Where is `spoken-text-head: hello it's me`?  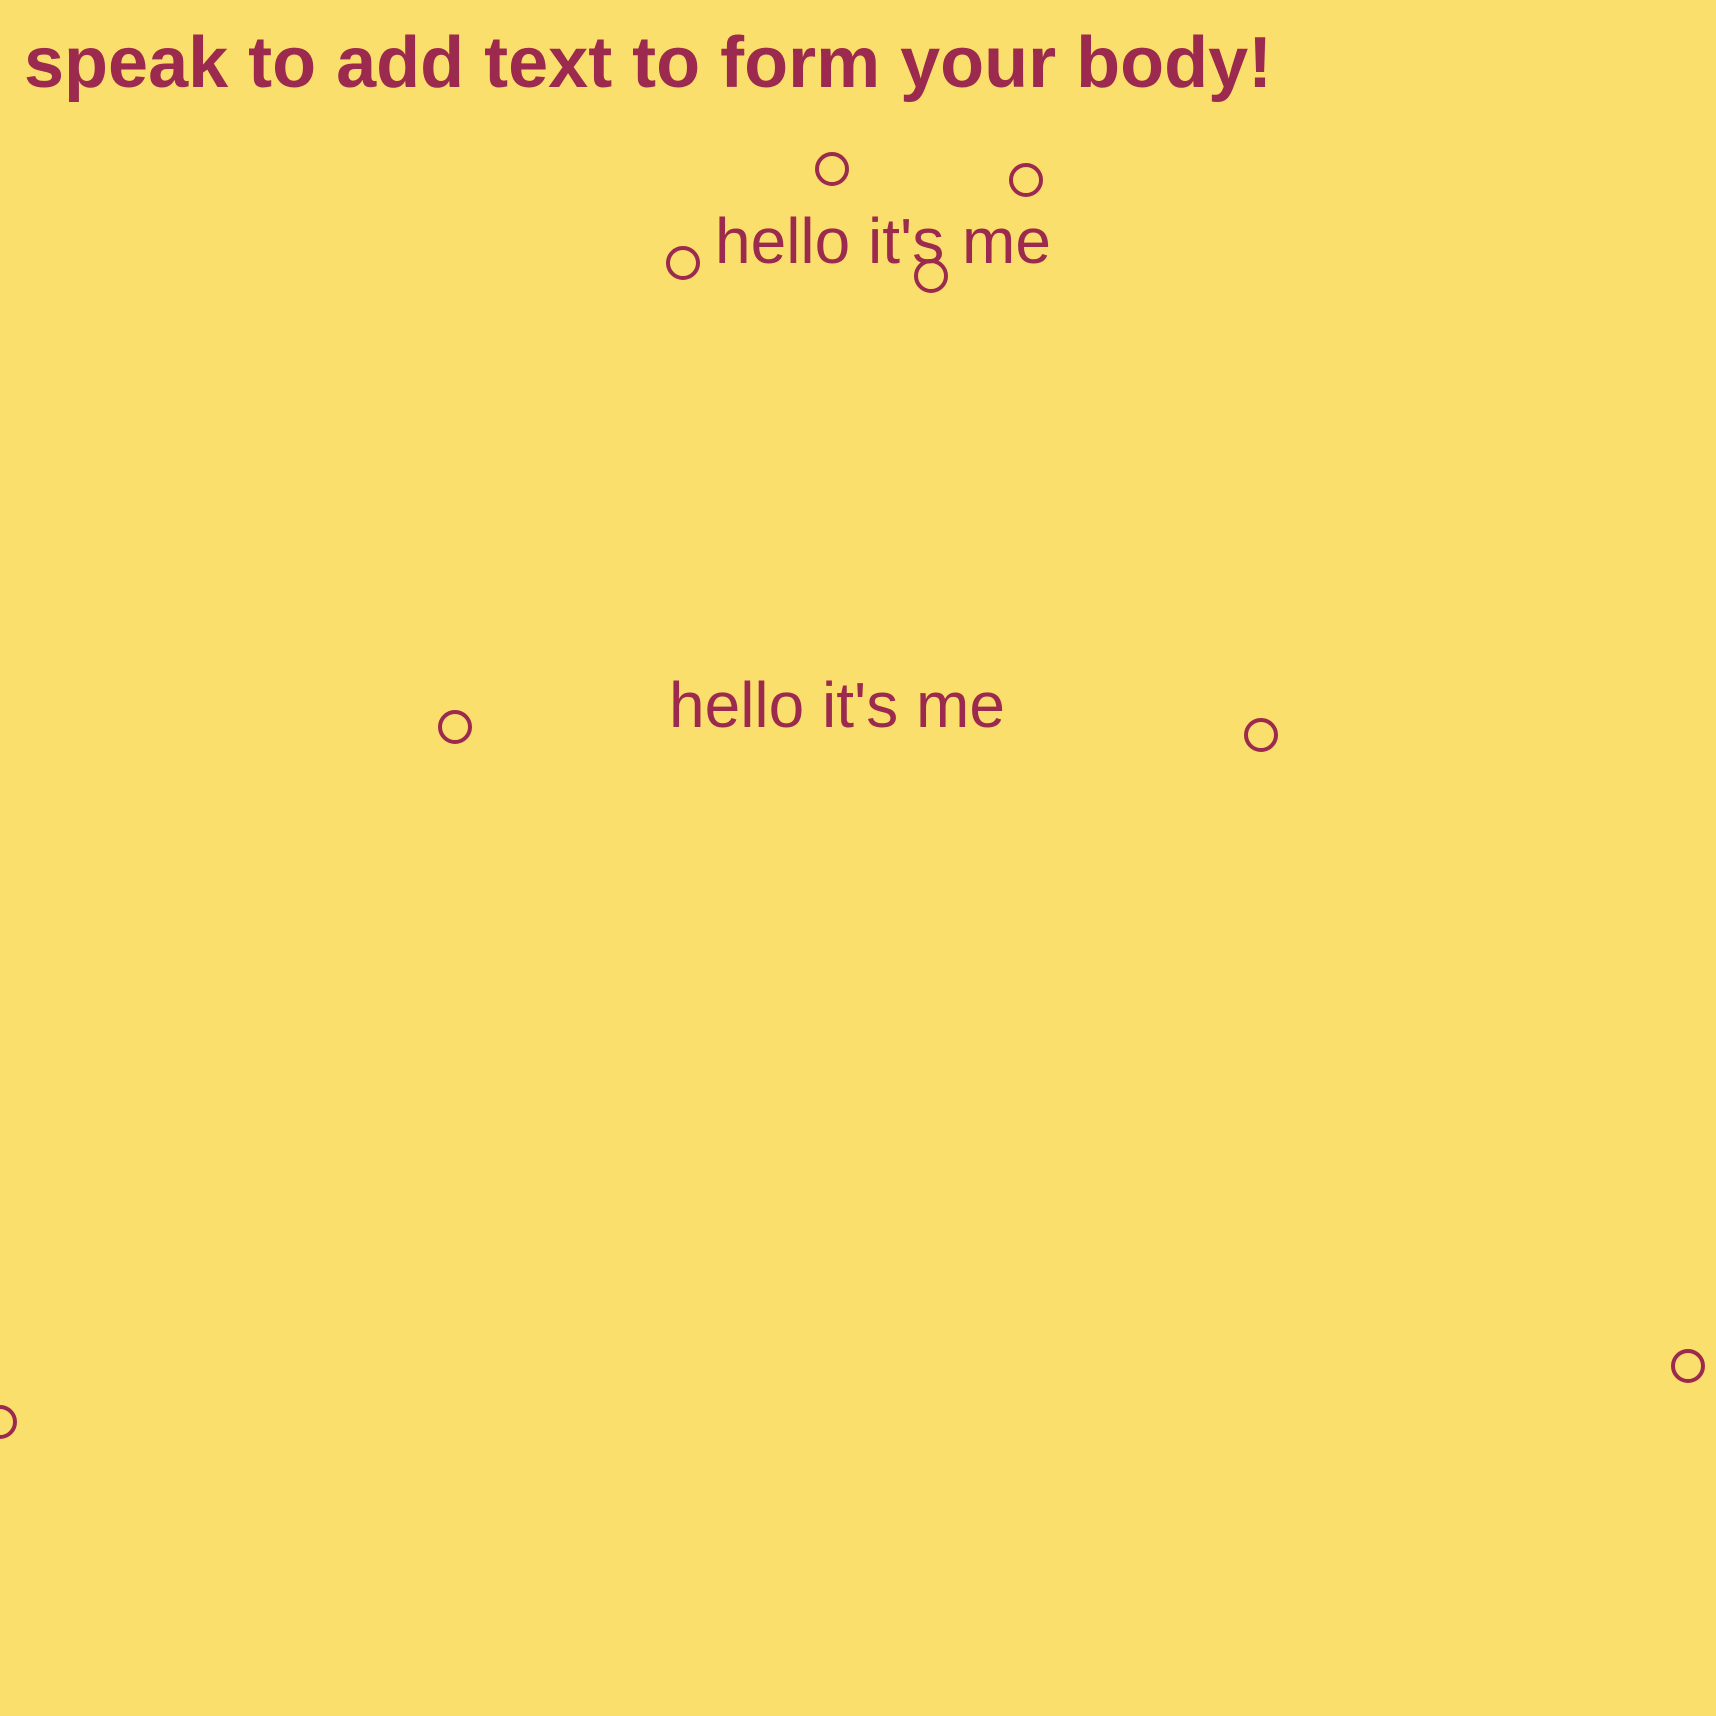
spoken-text-head: hello it's me is located at coordinates (883, 241).